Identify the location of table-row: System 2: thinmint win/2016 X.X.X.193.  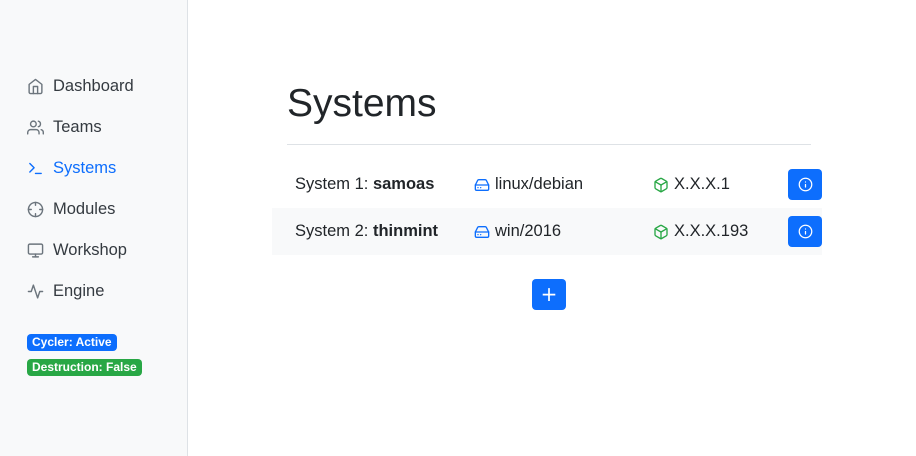
(547, 231).